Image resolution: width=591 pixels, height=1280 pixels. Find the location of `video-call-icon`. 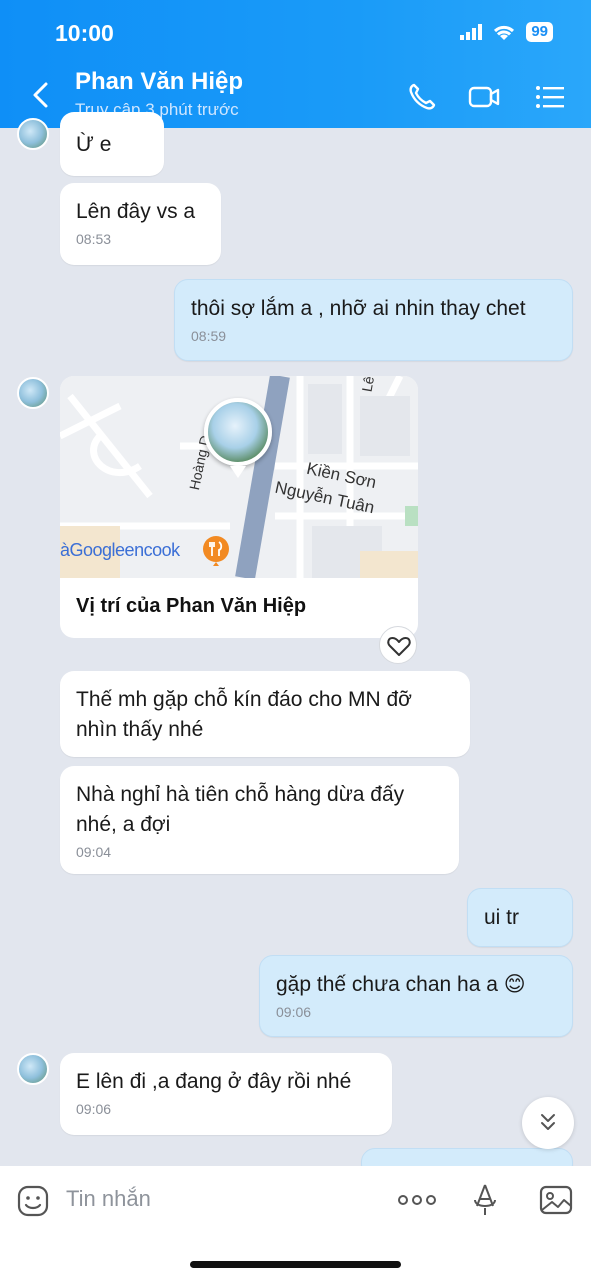

video-call-icon is located at coordinates (484, 97).